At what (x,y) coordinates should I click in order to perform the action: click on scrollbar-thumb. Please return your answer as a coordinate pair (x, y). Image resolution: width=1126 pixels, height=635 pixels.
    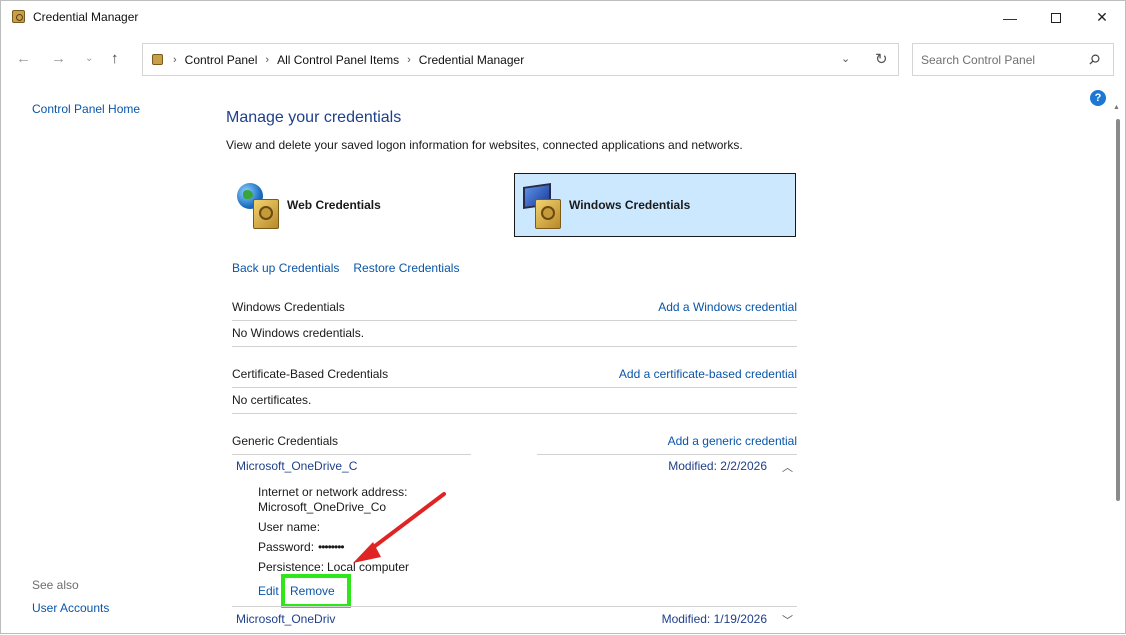
    Looking at the image, I should click on (1118, 310).